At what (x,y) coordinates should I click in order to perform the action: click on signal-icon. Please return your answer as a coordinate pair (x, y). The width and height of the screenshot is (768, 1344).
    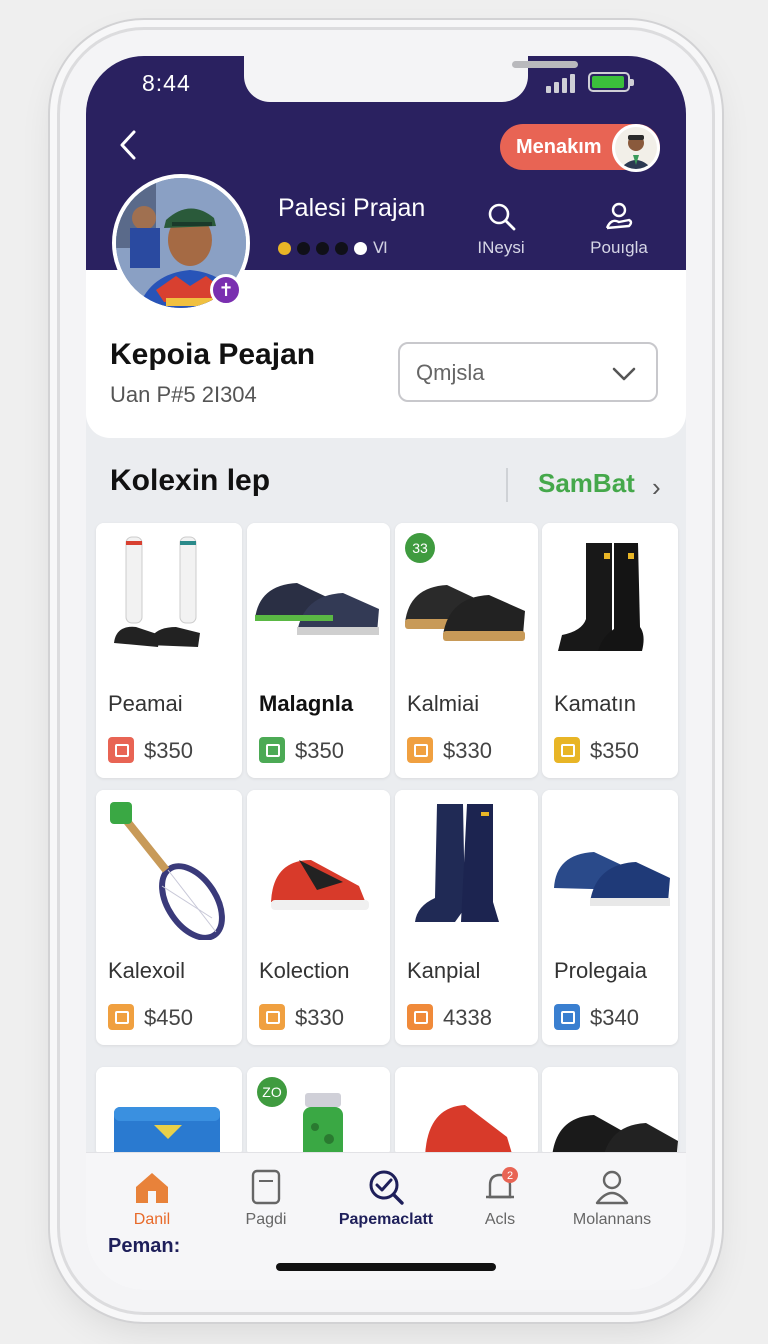
    Looking at the image, I should click on (561, 83).